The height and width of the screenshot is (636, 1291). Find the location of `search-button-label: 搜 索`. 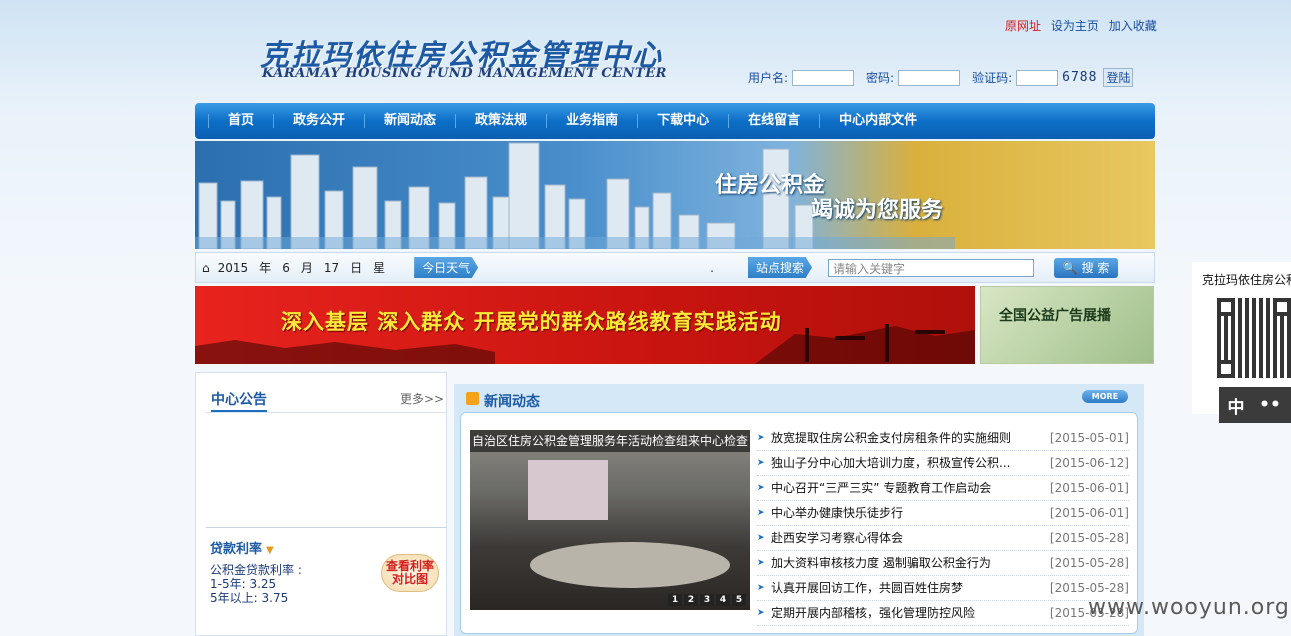

search-button-label: 搜 索 is located at coordinates (1095, 268).